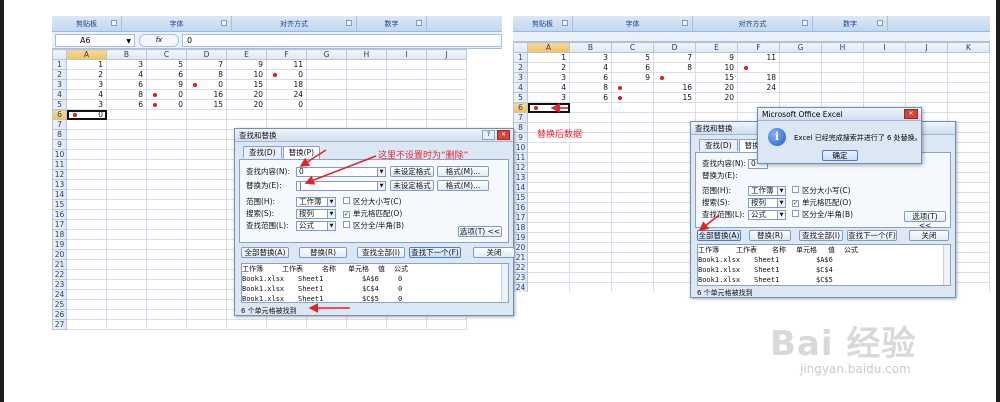  What do you see at coordinates (59, 134) in the screenshot?
I see `row-header: 8` at bounding box center [59, 134].